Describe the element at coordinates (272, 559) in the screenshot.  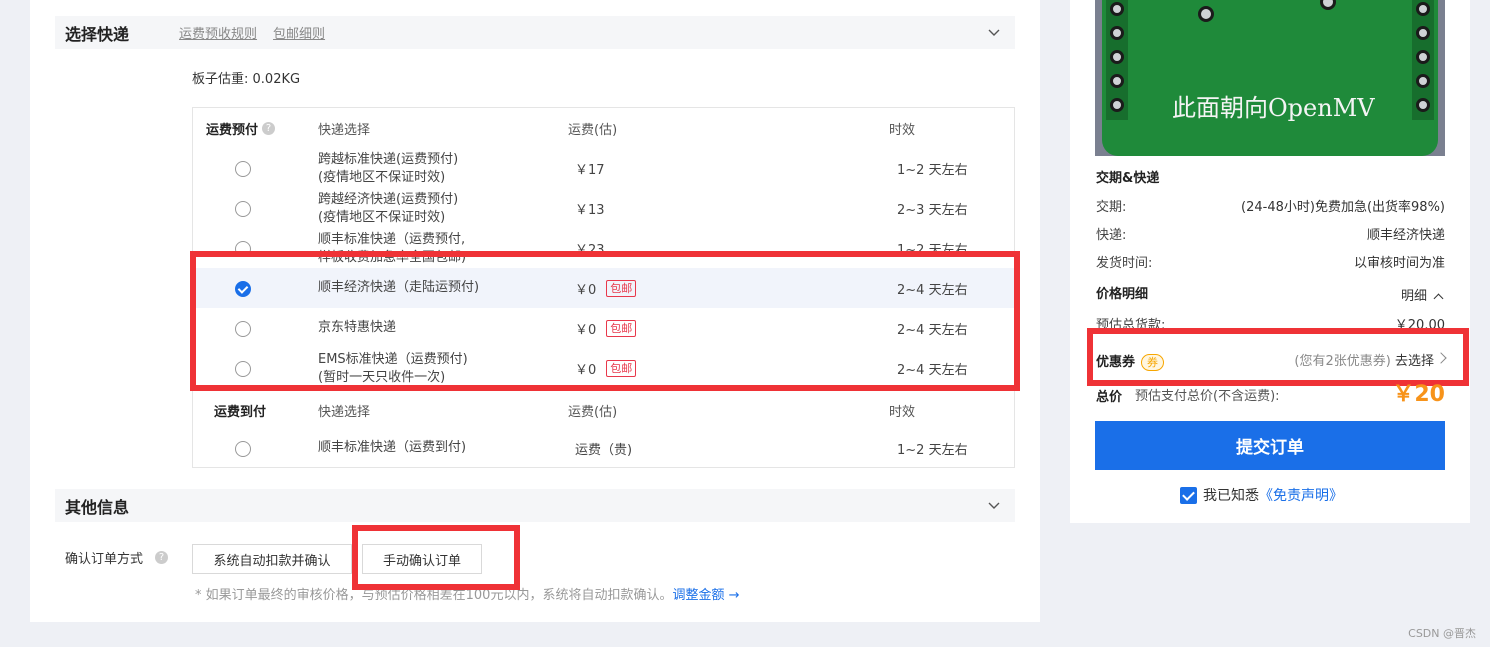
I see `auto-confirm-button: 系统自动扣款并确认` at that location.